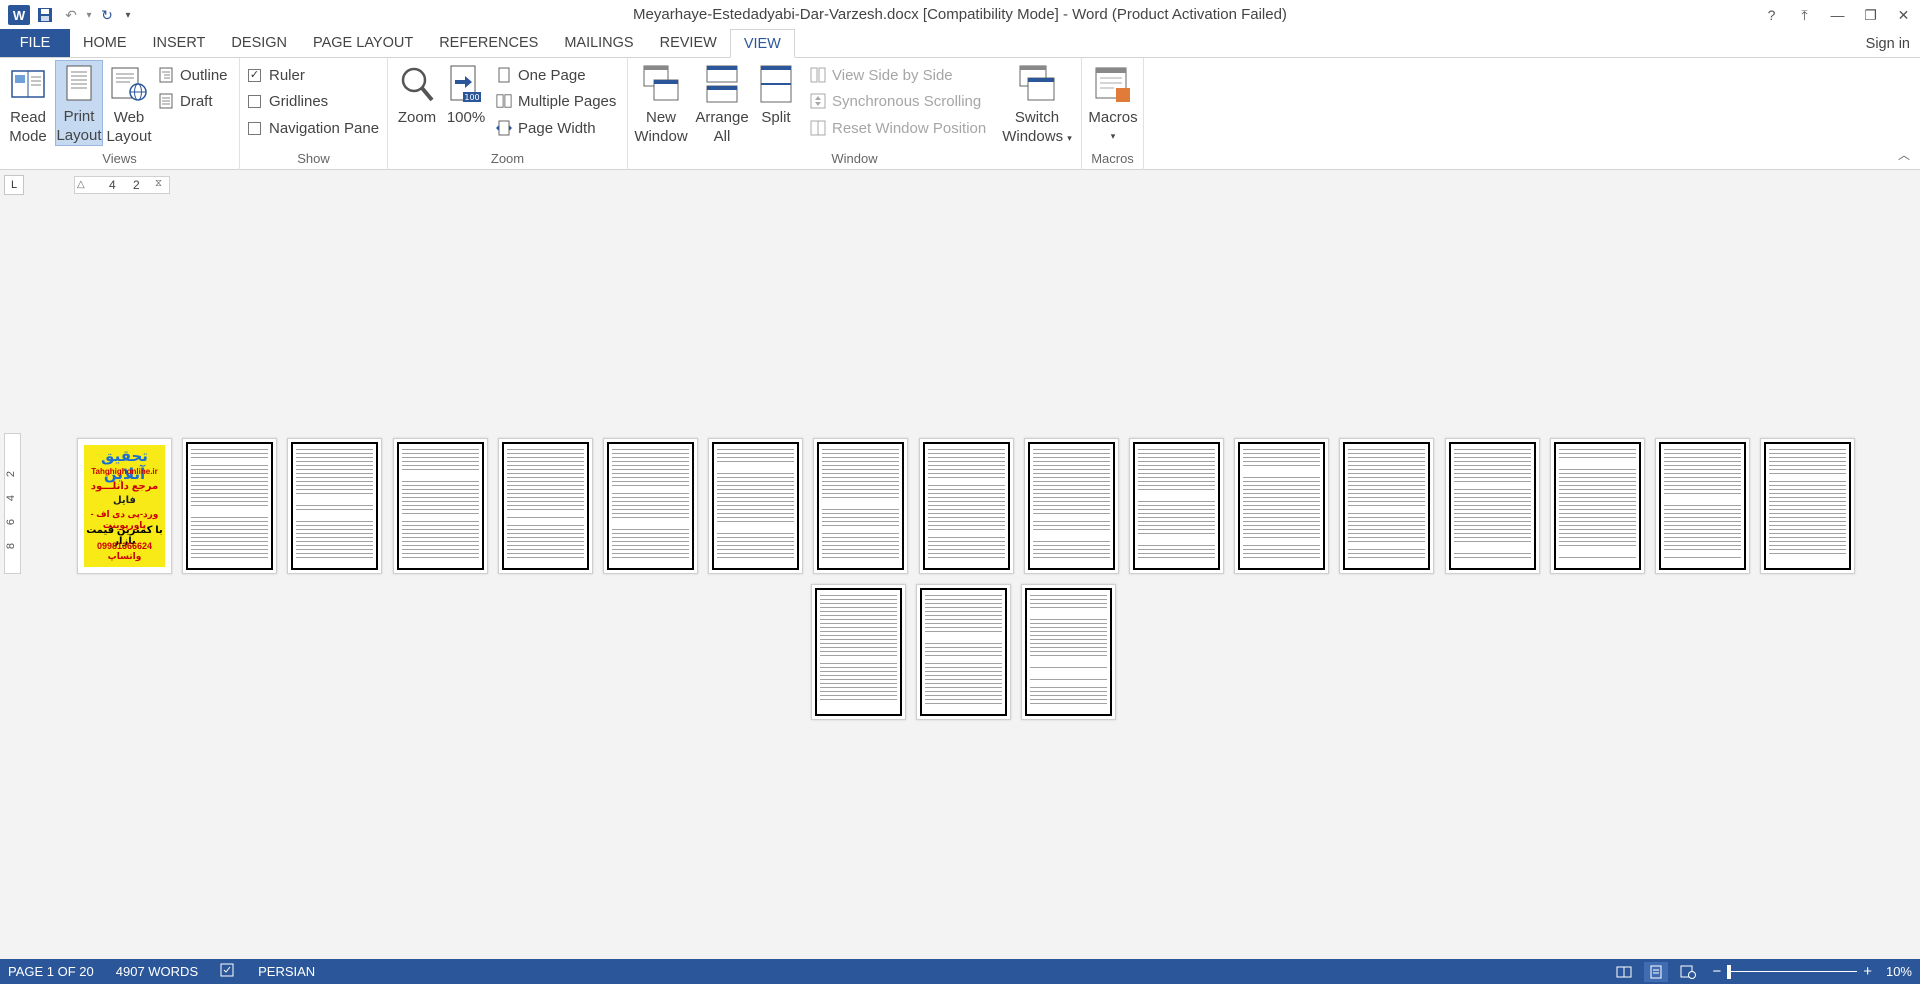  I want to click on zoom-slider-thumb, so click(1729, 971).